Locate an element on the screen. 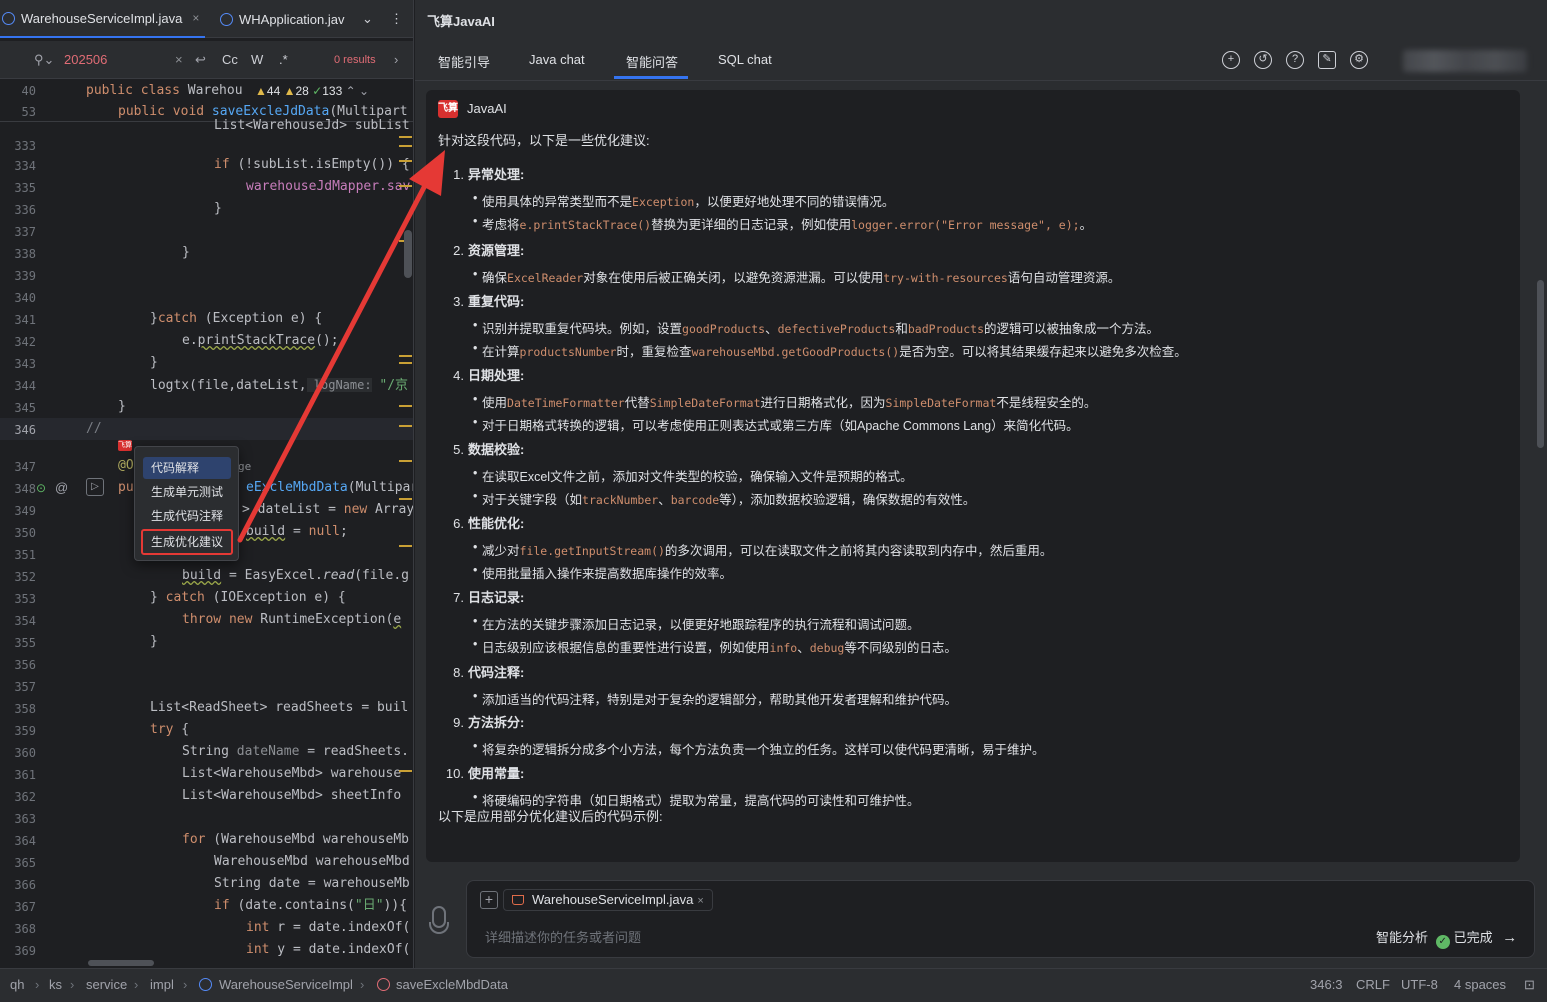 The height and width of the screenshot is (1002, 1547). send-icon: → is located at coordinates (1509, 937).